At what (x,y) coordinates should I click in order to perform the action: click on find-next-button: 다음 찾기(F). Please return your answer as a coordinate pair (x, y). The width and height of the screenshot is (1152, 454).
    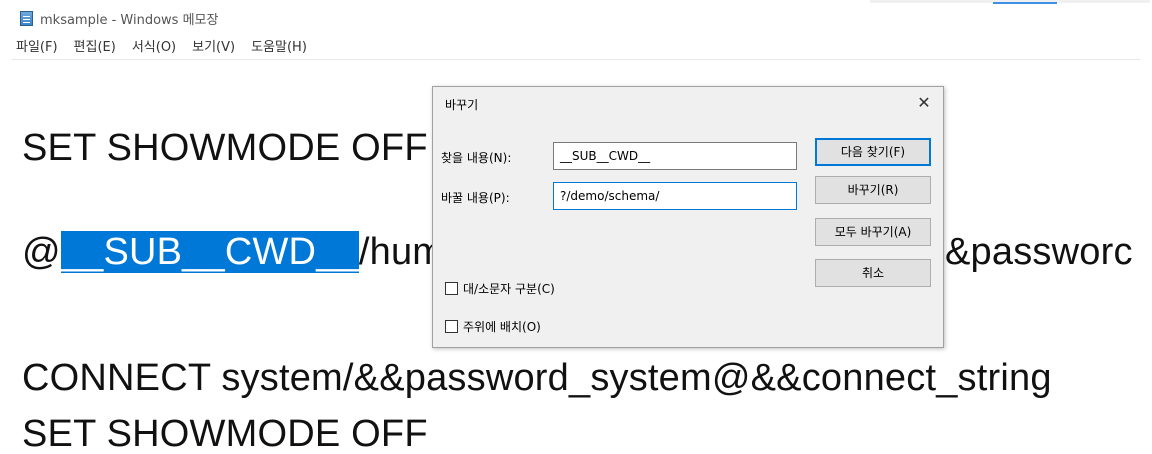
    Looking at the image, I should click on (873, 152).